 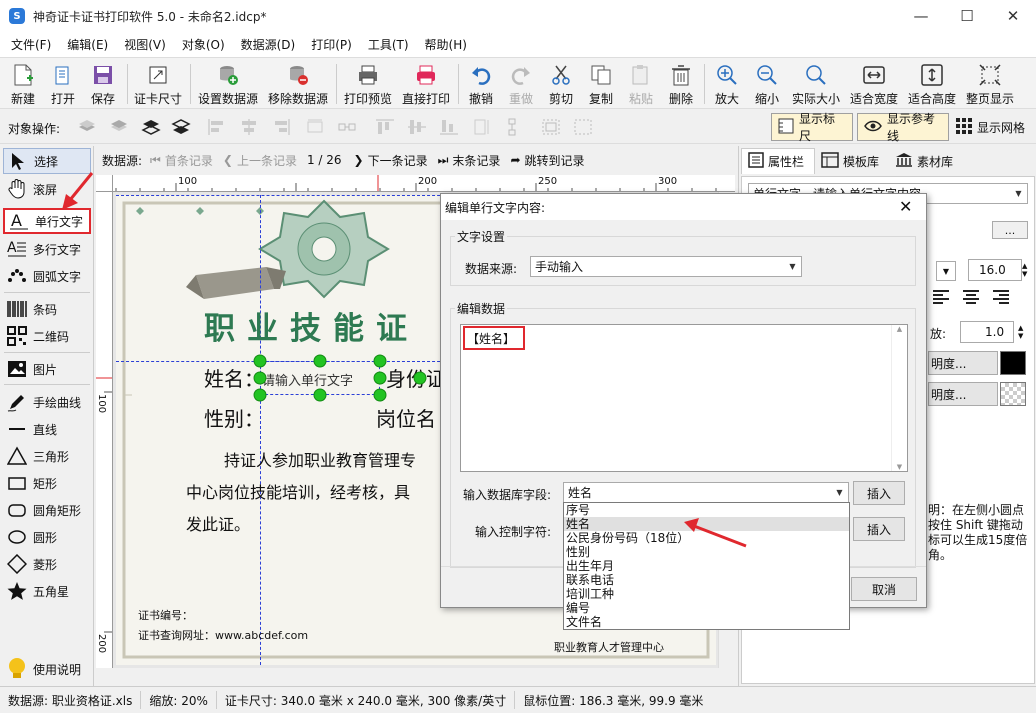 What do you see at coordinates (103, 84) in the screenshot?
I see `save-button: 保存` at bounding box center [103, 84].